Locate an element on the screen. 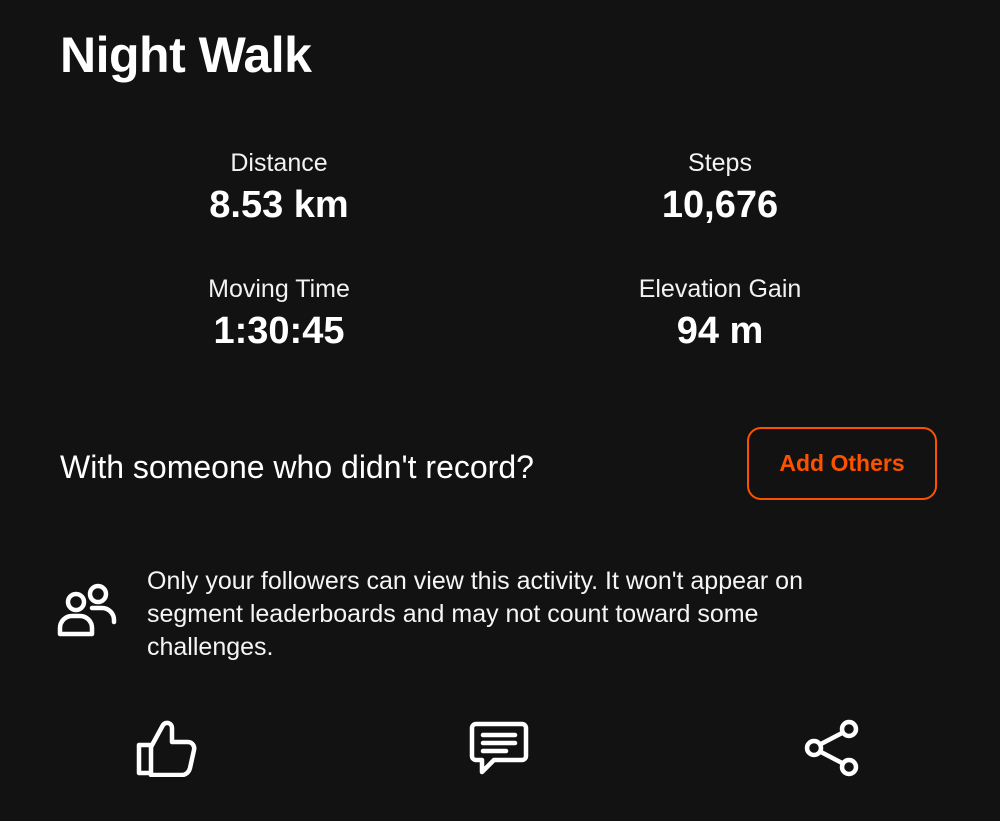 Image resolution: width=1000 pixels, height=821 pixels. stat-moving-time: Moving Time 1:30:45 is located at coordinates (279, 314).